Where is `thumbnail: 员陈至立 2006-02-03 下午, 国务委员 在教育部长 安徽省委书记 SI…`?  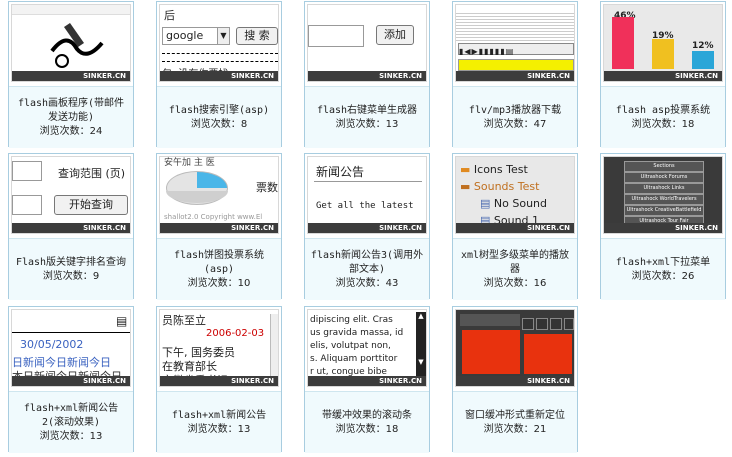 thumbnail: 员陈至立 2006-02-03 下午, 国务委员 在教育部长 安徽省委书记 SI… is located at coordinates (219, 348).